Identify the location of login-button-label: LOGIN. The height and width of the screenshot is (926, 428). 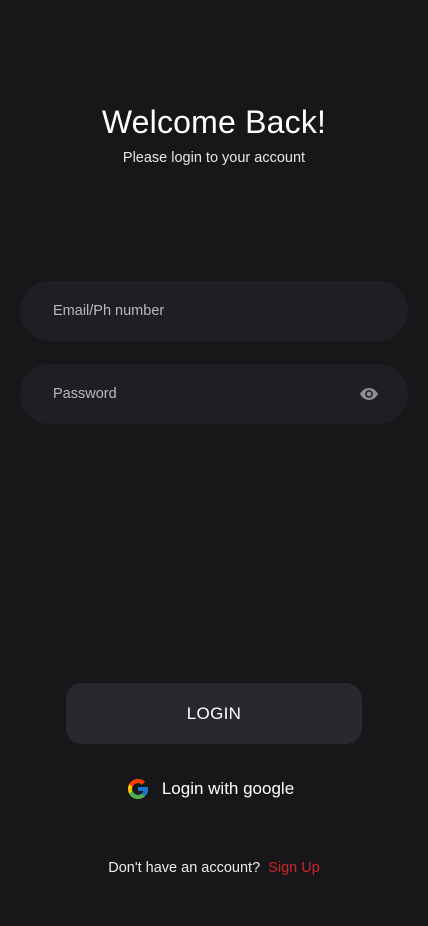
(214, 713).